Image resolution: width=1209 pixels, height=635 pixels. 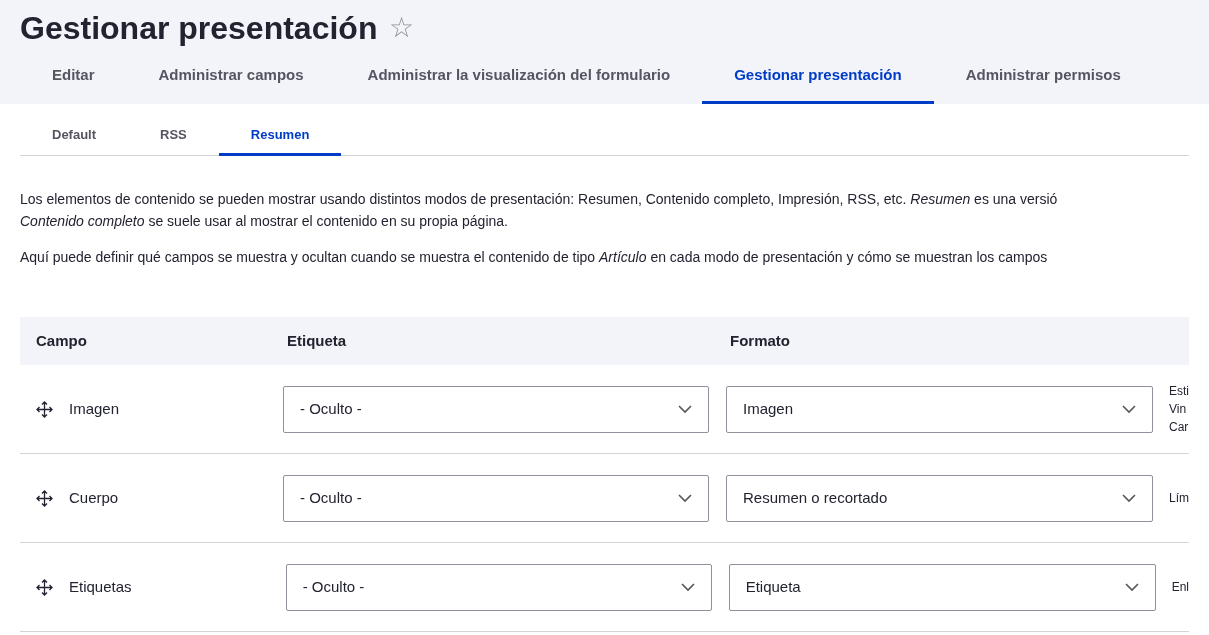 I want to click on page-title: Gestionar presentación, so click(x=199, y=28).